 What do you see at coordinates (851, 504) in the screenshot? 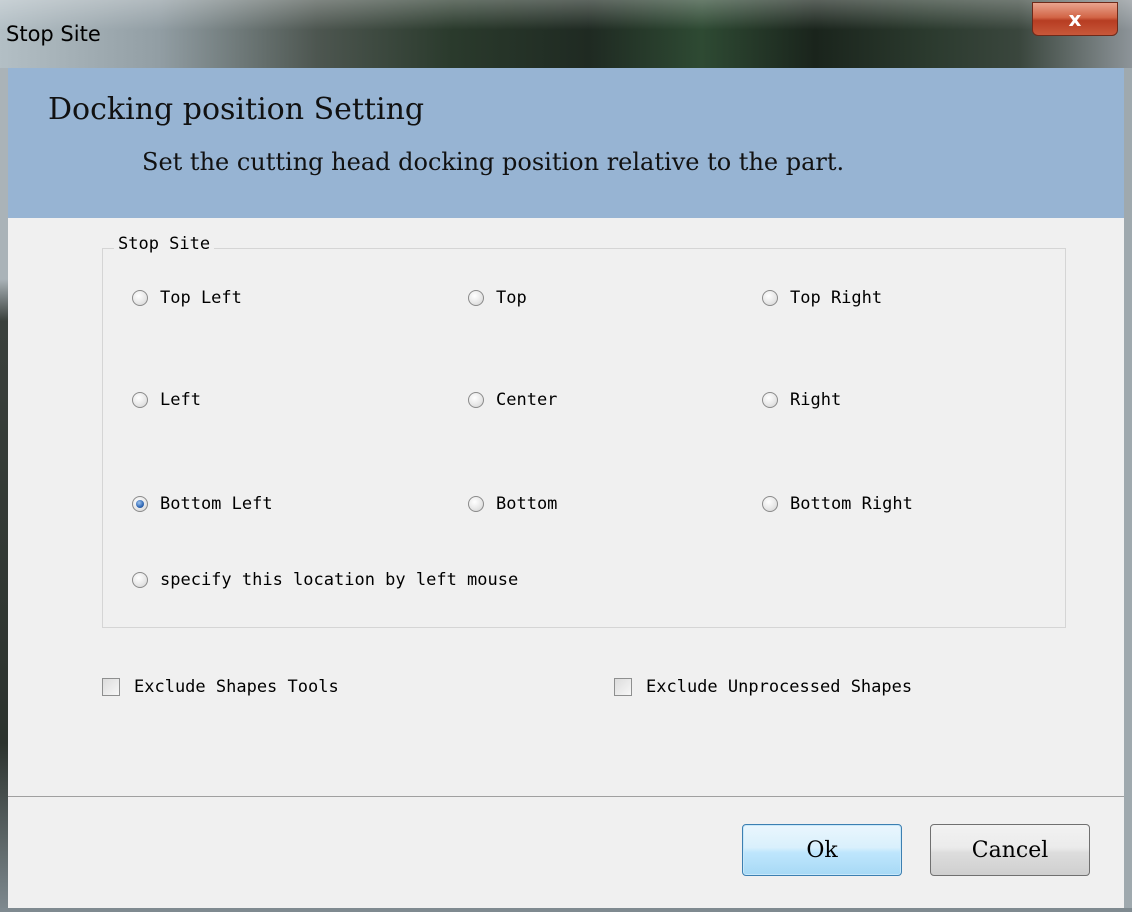
I see `radio-label: Bottom Right` at bounding box center [851, 504].